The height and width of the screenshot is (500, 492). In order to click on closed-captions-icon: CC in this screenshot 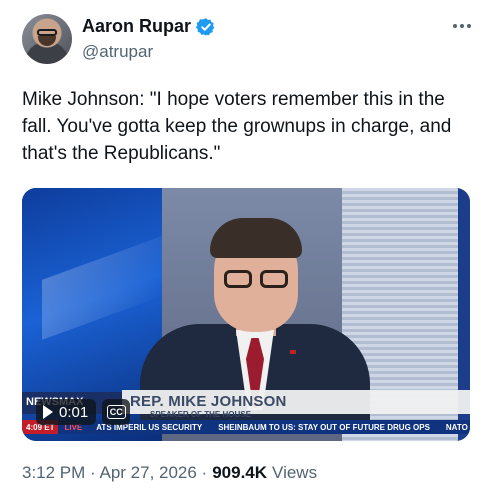, I will do `click(116, 412)`.